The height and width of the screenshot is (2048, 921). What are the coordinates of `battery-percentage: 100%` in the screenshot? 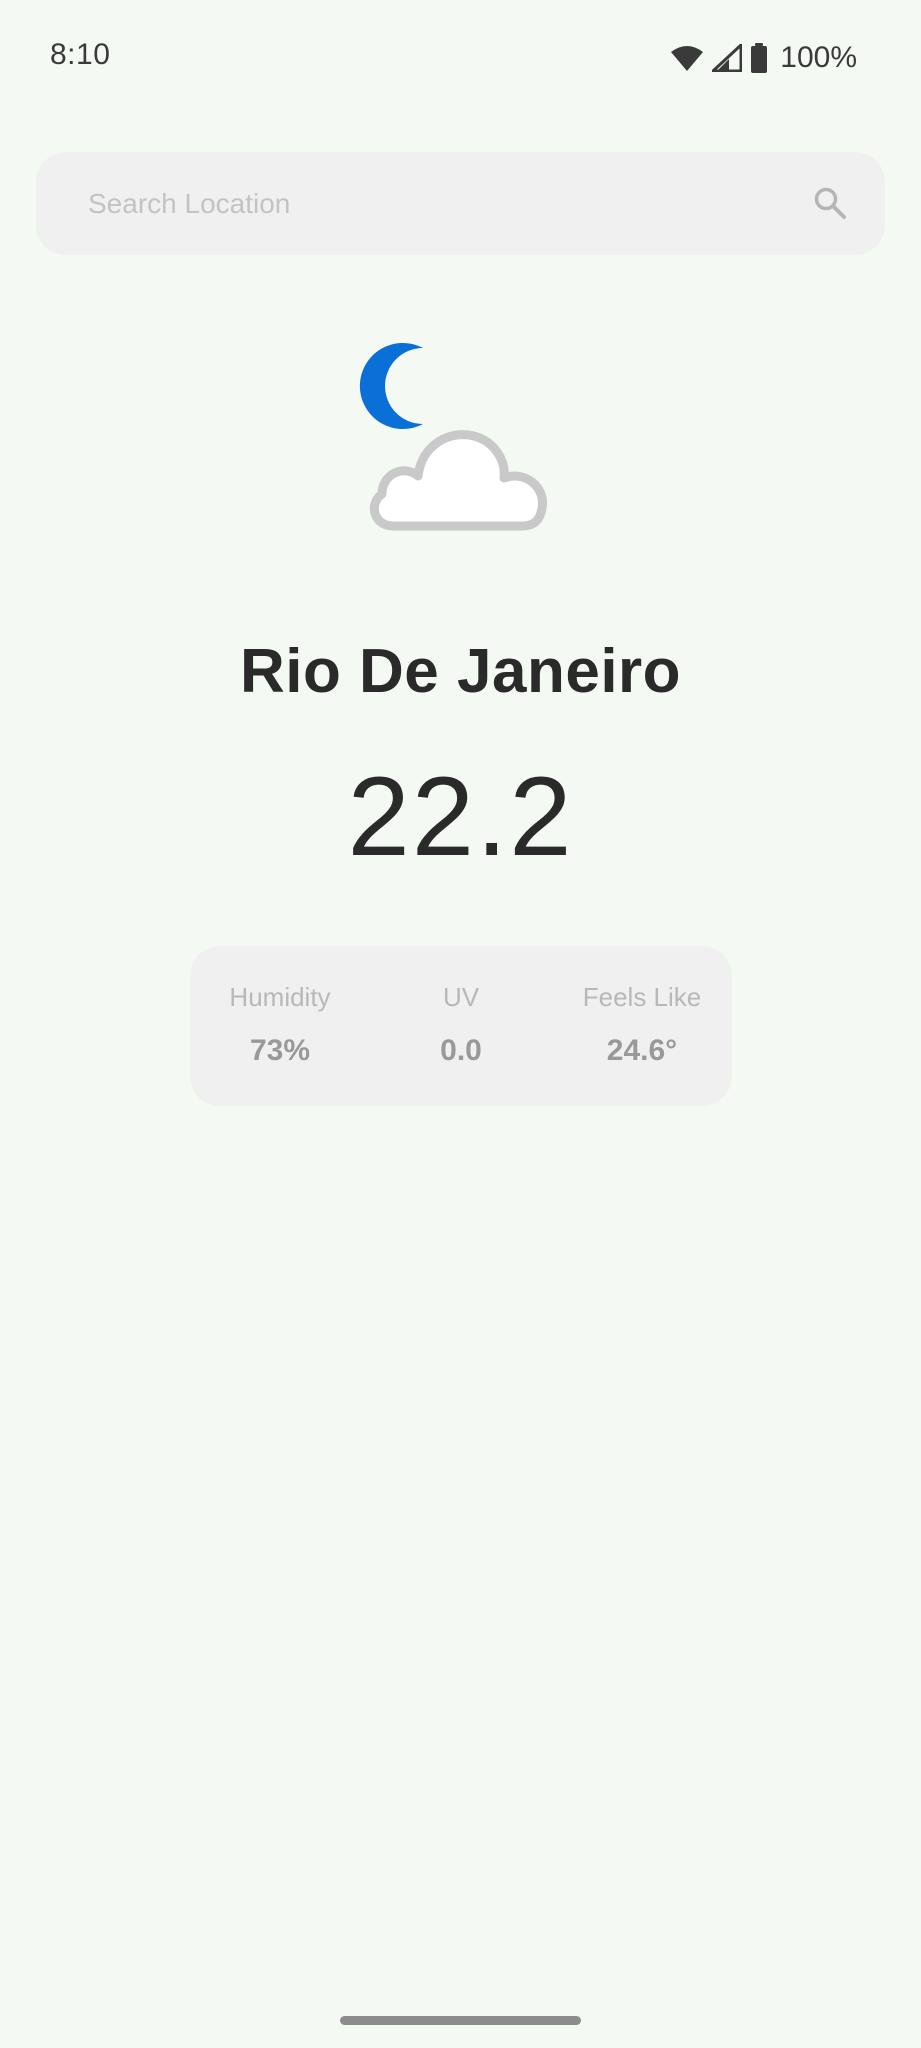 It's located at (818, 57).